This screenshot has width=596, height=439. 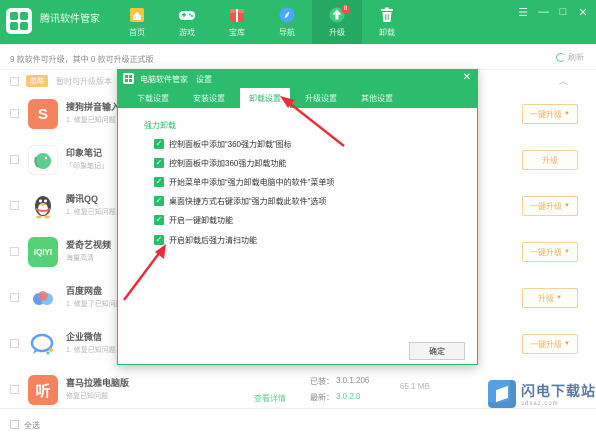 I want to click on ok-button: 确定, so click(x=437, y=351).